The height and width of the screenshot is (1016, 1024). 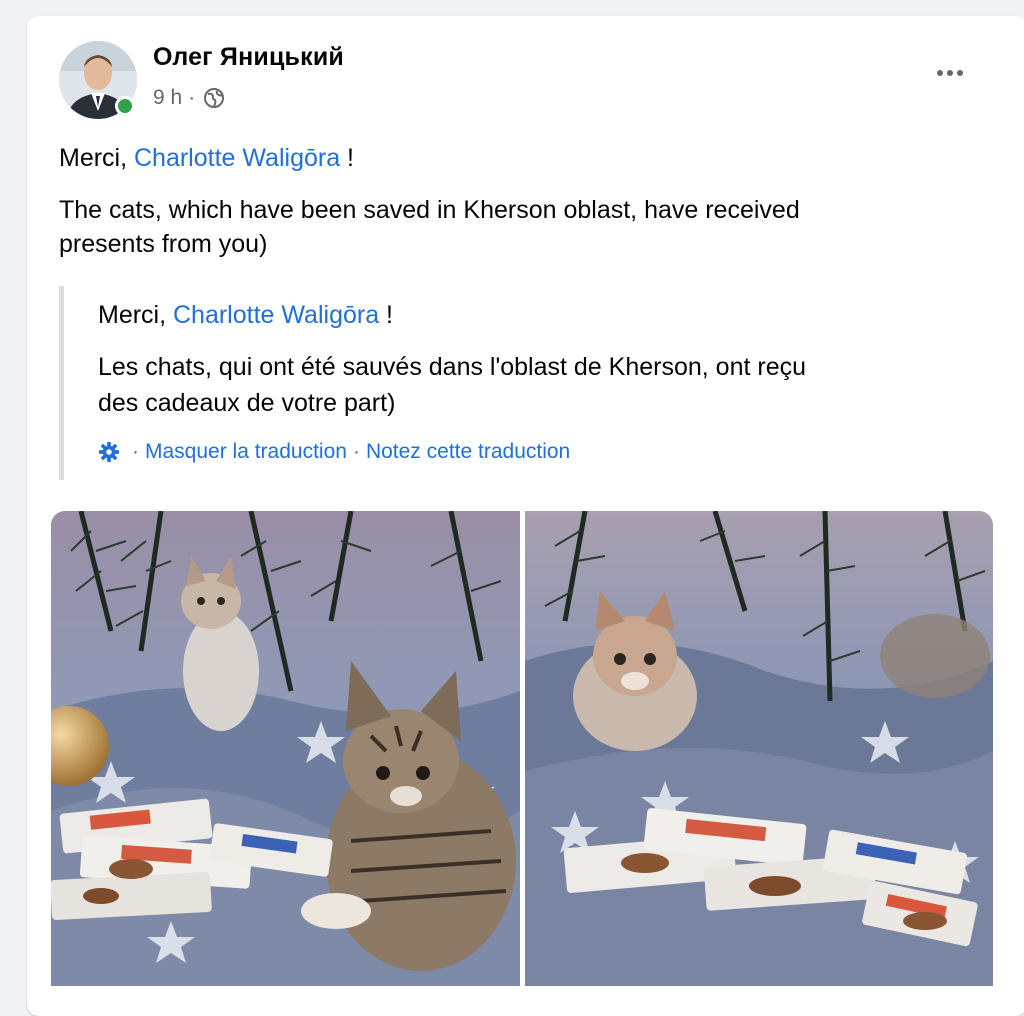 What do you see at coordinates (214, 98) in the screenshot?
I see `globe-icon` at bounding box center [214, 98].